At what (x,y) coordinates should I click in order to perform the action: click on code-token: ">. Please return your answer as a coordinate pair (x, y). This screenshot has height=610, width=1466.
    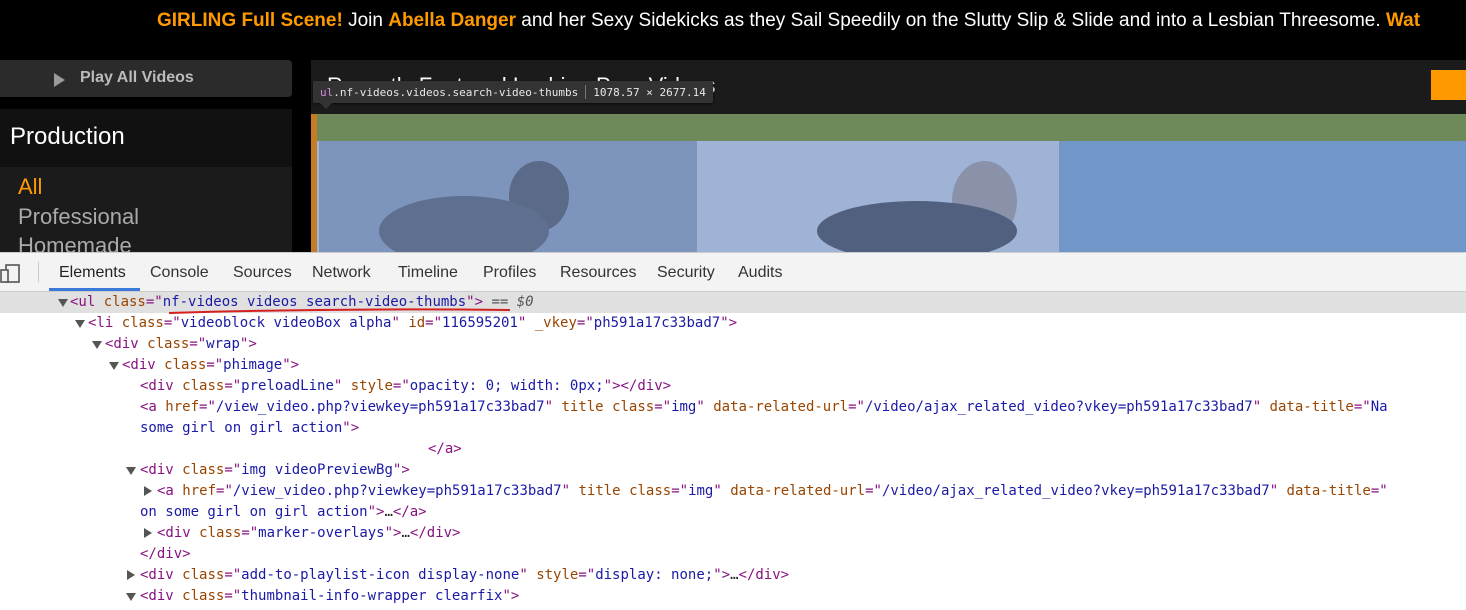
    Looking at the image, I should click on (401, 470).